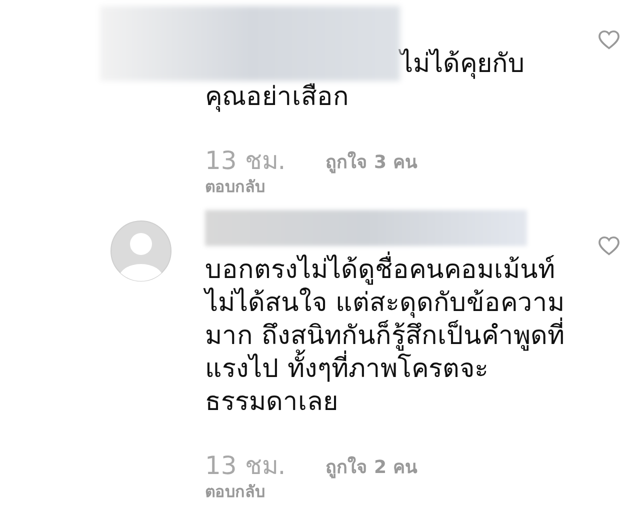 Image resolution: width=640 pixels, height=513 pixels. Describe the element at coordinates (401, 270) in the screenshot. I see `comment-text: บอกตรงไม่ได้ดูชื่อคนคอมเม้นท์` at that location.